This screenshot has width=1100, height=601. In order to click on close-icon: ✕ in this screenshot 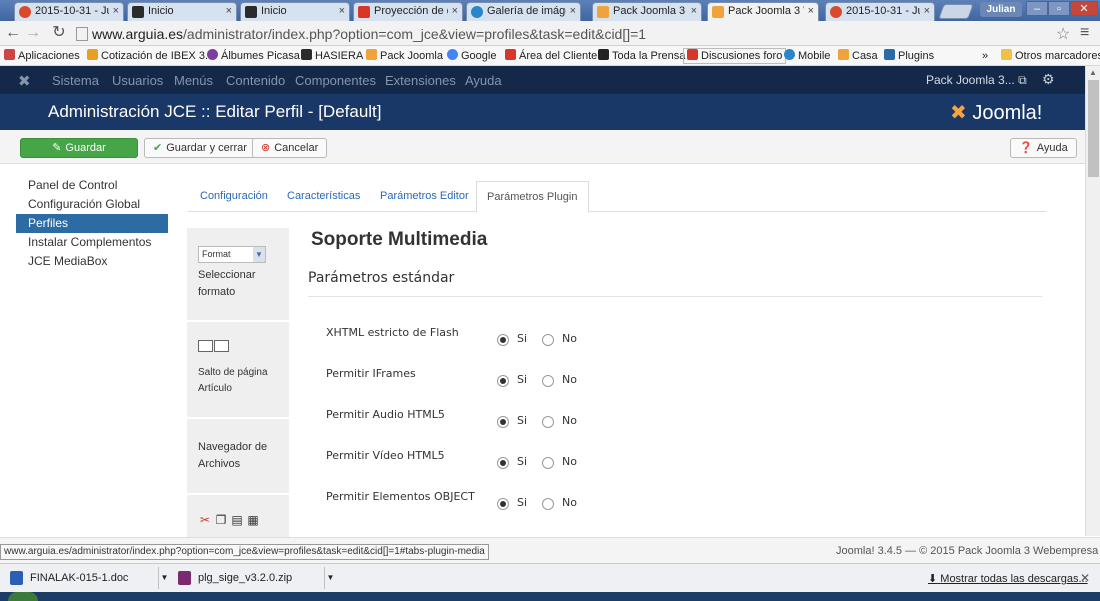, I will do `click(1085, 578)`.